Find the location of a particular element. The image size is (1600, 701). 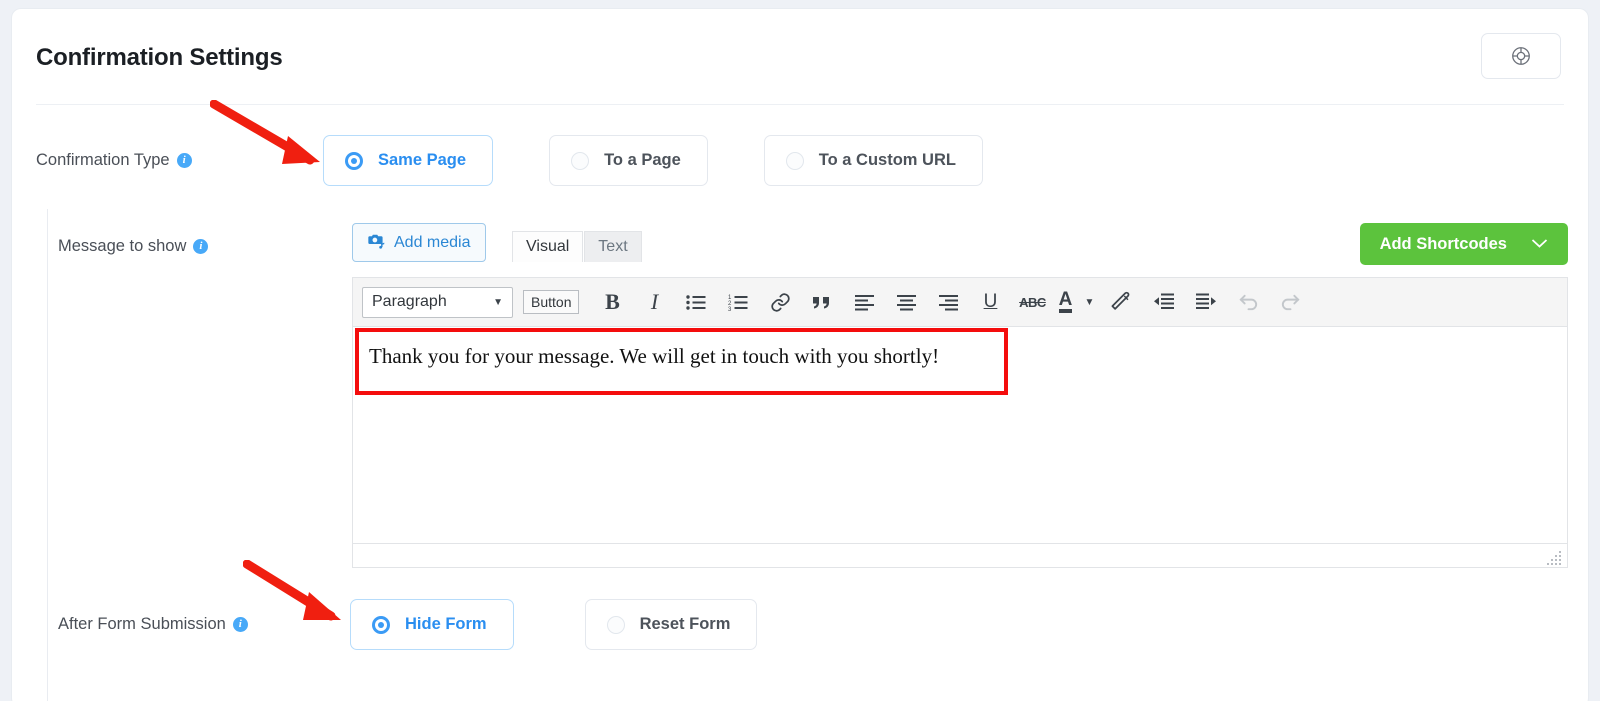

after-form-submission-label: After Form Submission i is located at coordinates (204, 624).